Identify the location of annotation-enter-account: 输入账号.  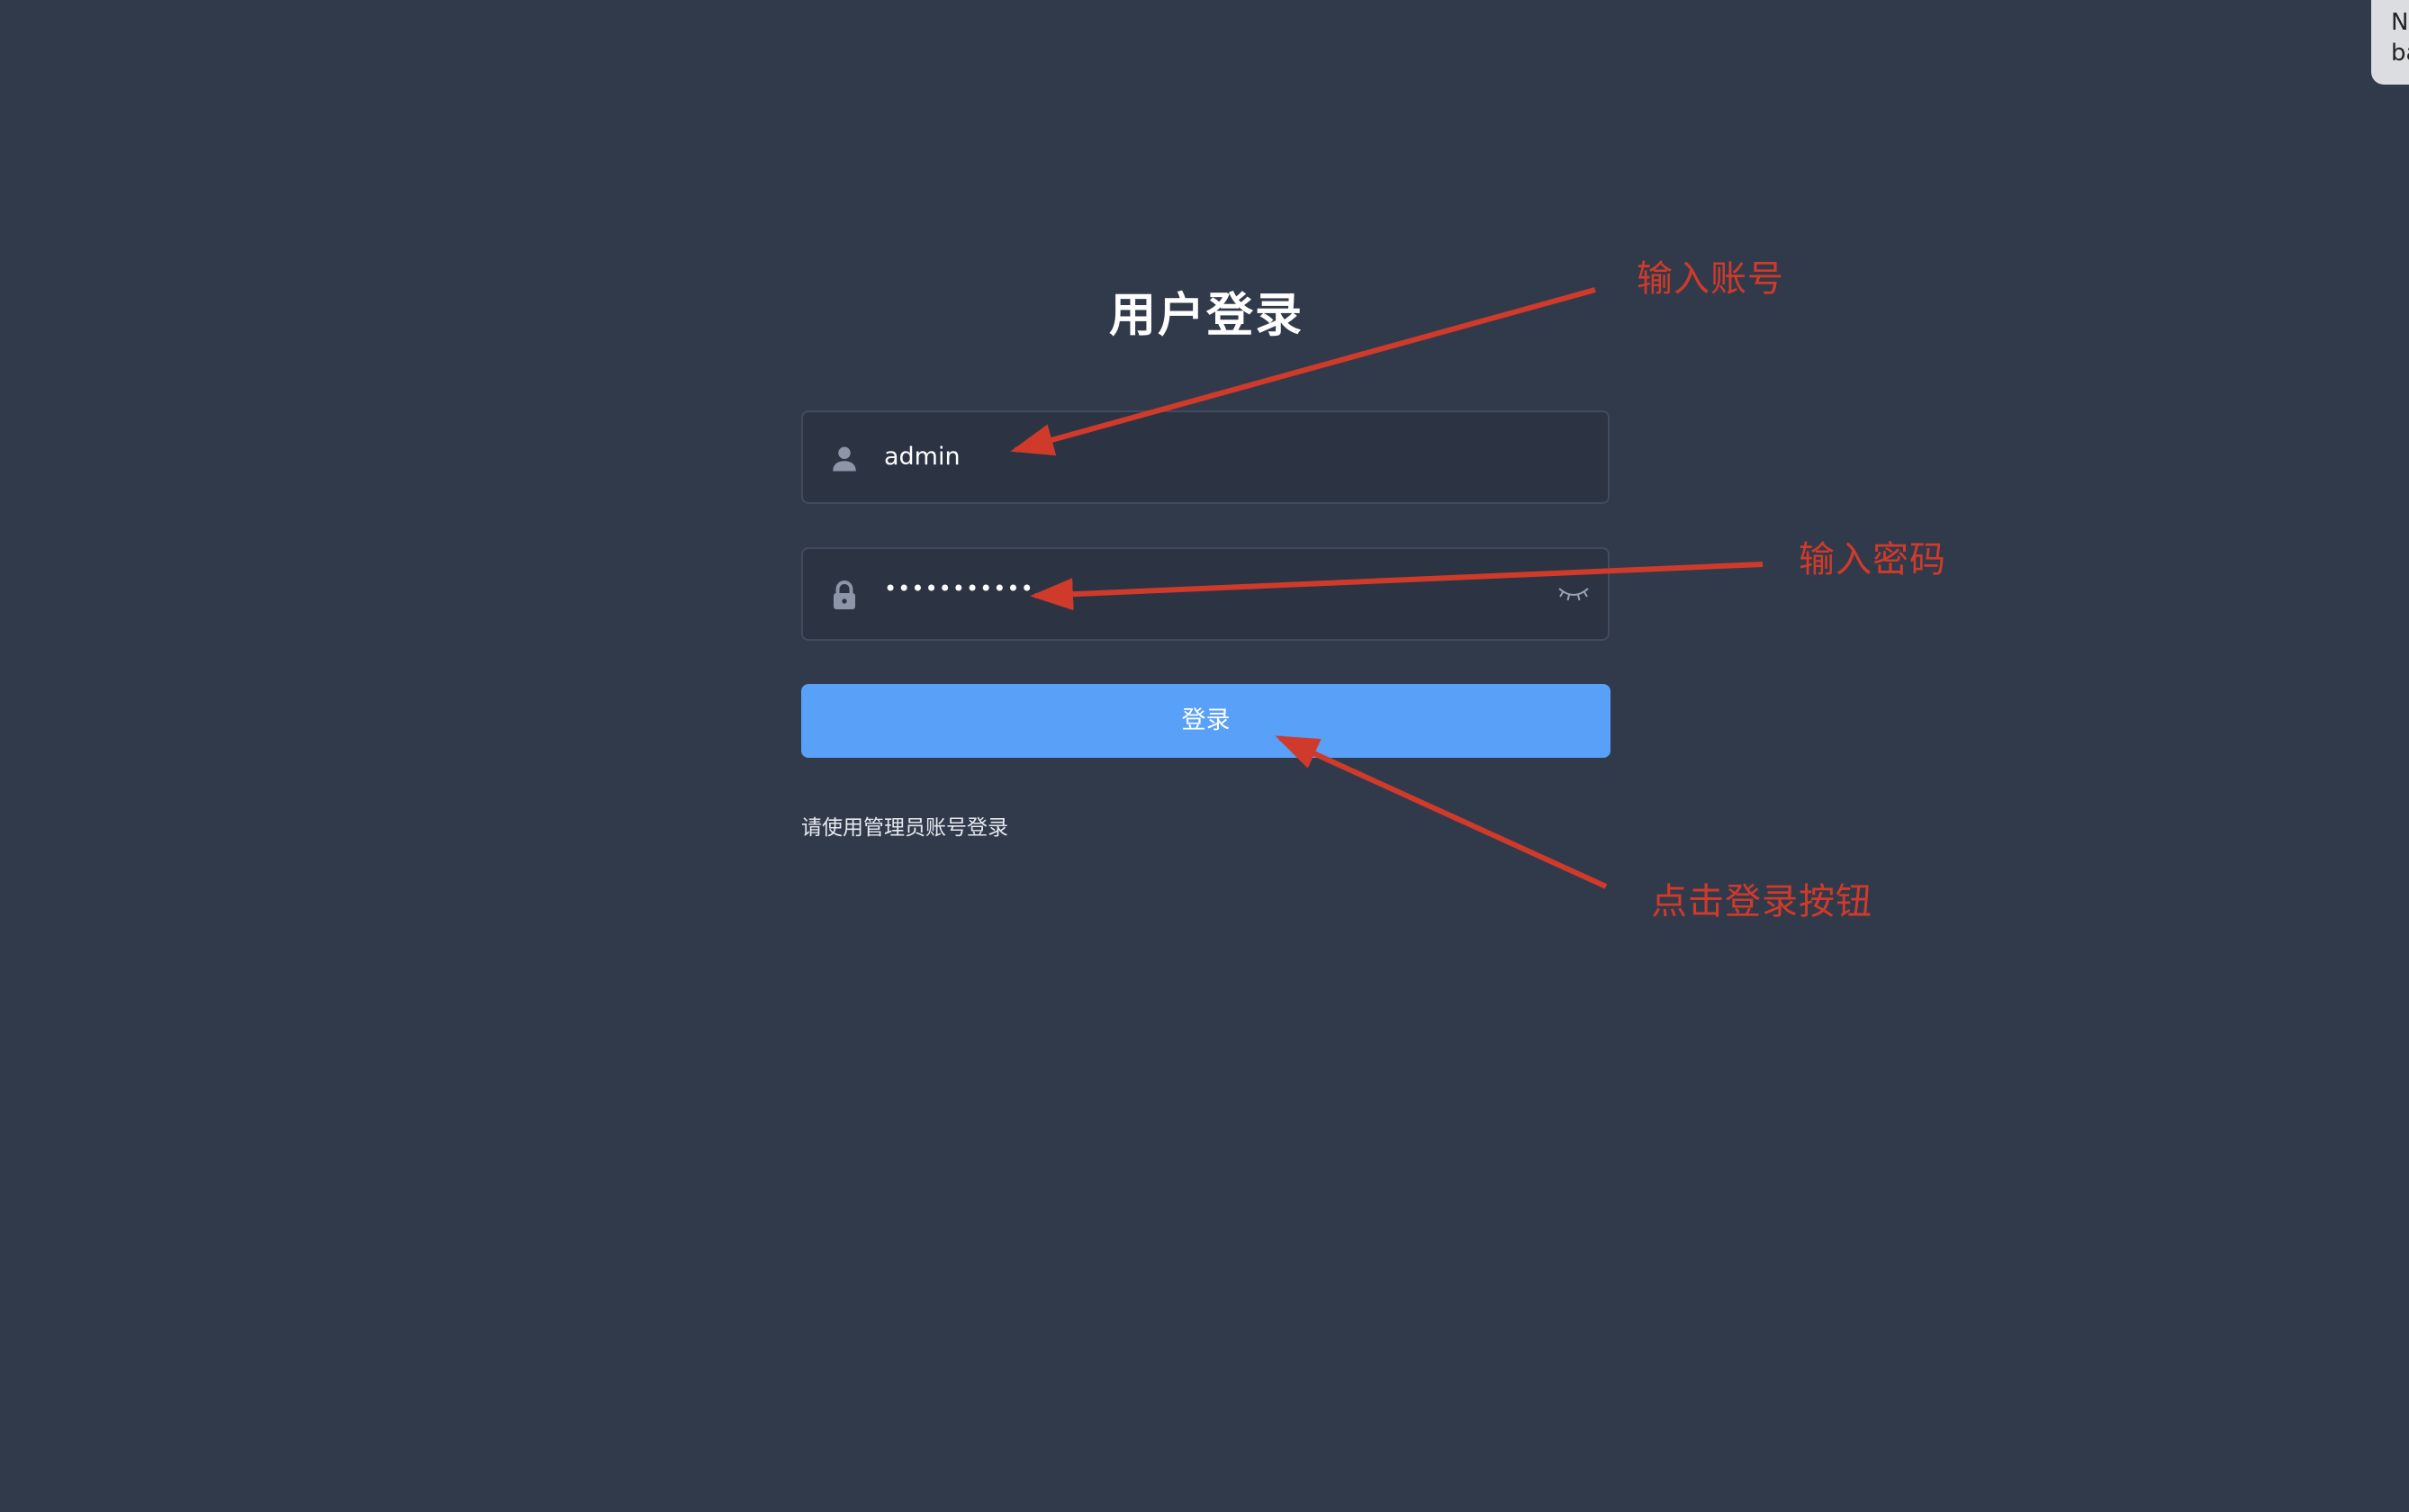
(1710, 279).